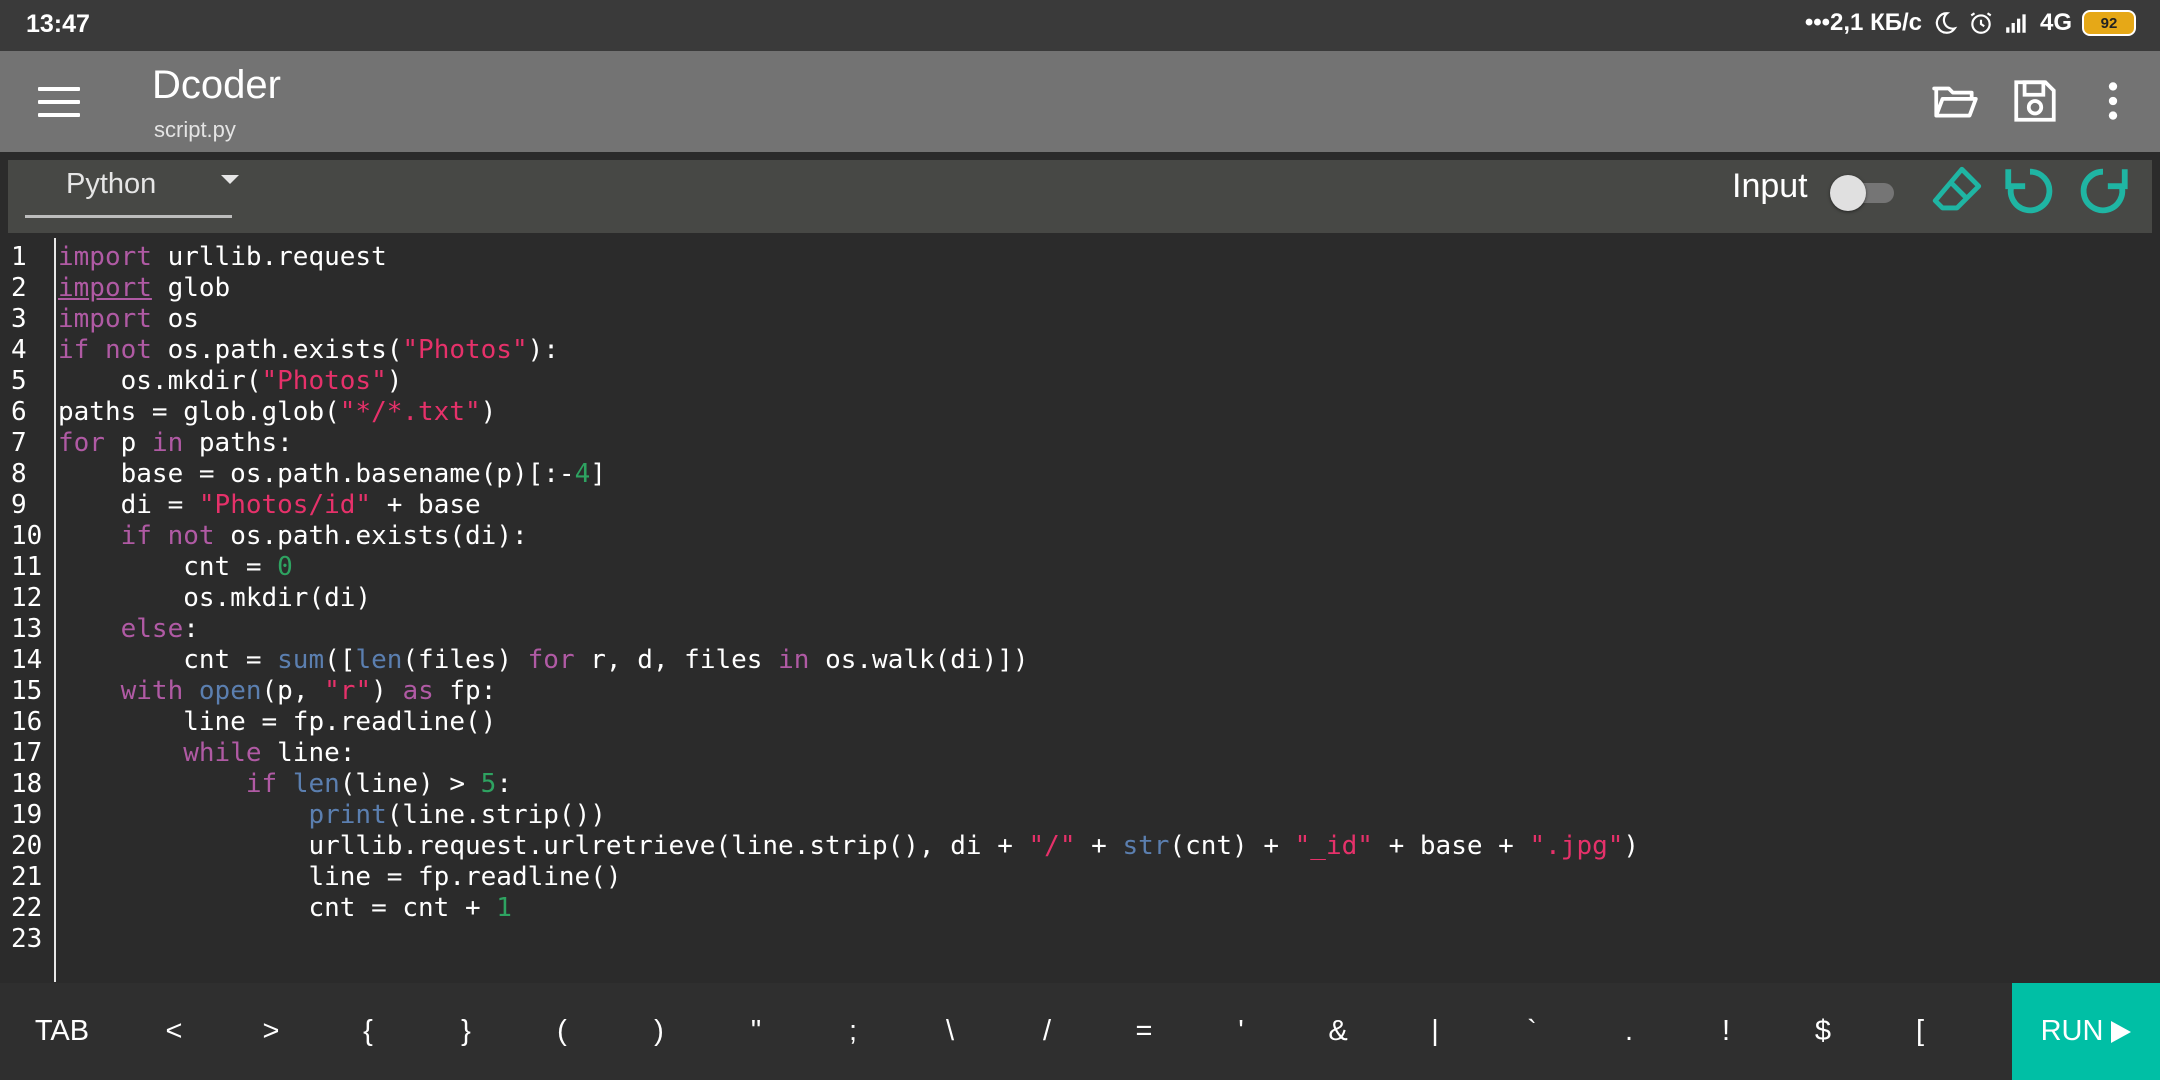  What do you see at coordinates (371, 536) in the screenshot?
I see `code-token: os.path.exists(di):` at bounding box center [371, 536].